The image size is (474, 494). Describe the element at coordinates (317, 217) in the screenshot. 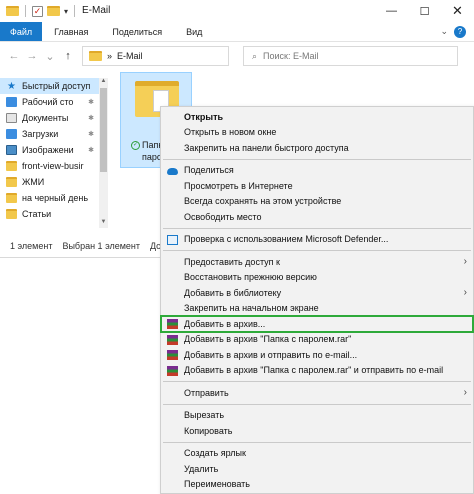

I see `menu-item: Освободить место` at that location.